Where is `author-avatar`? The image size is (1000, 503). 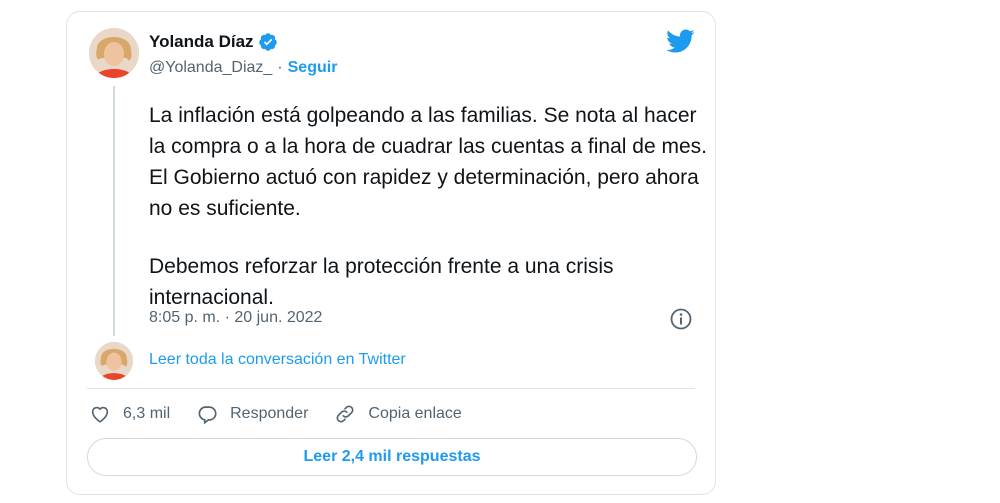 author-avatar is located at coordinates (114, 53).